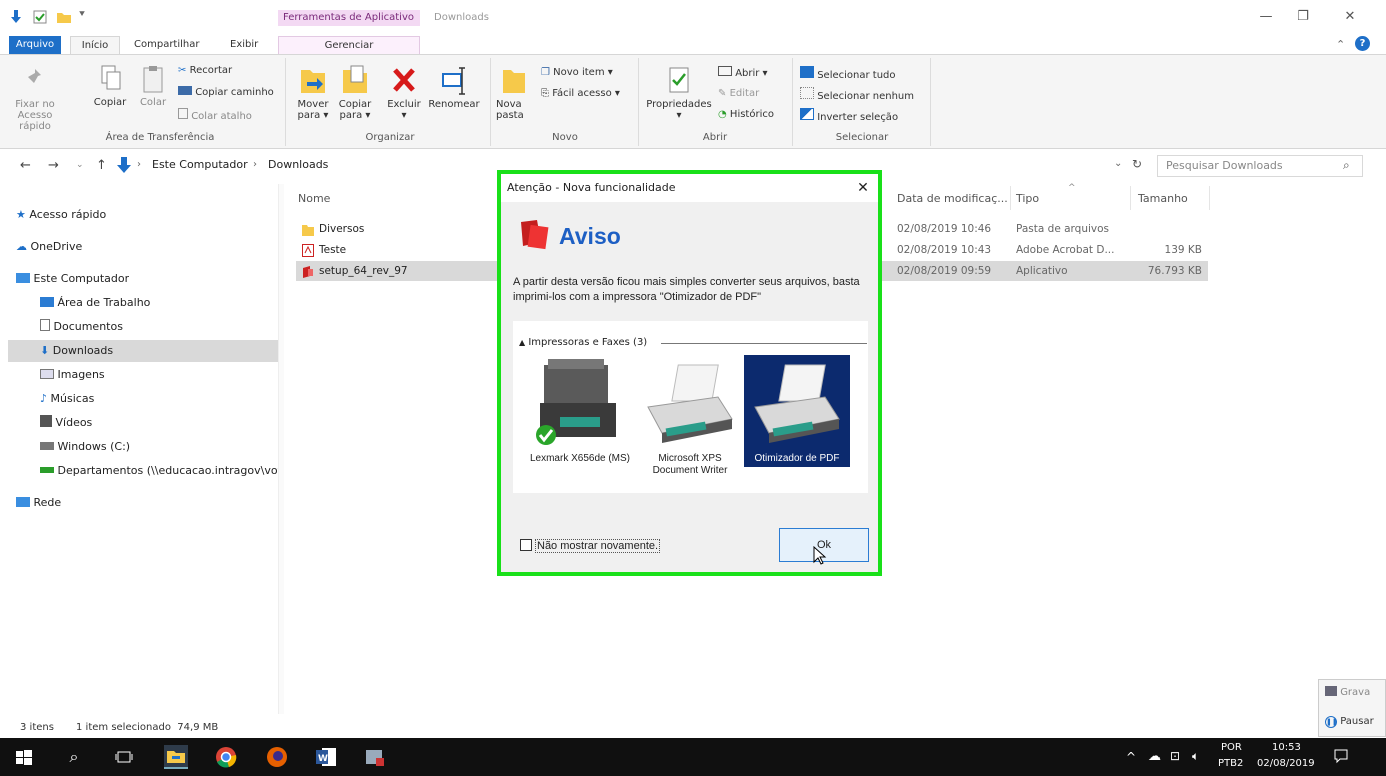 This screenshot has height=776, width=1386. What do you see at coordinates (1230, 763) in the screenshot?
I see `keyboard-layout: PTB2` at bounding box center [1230, 763].